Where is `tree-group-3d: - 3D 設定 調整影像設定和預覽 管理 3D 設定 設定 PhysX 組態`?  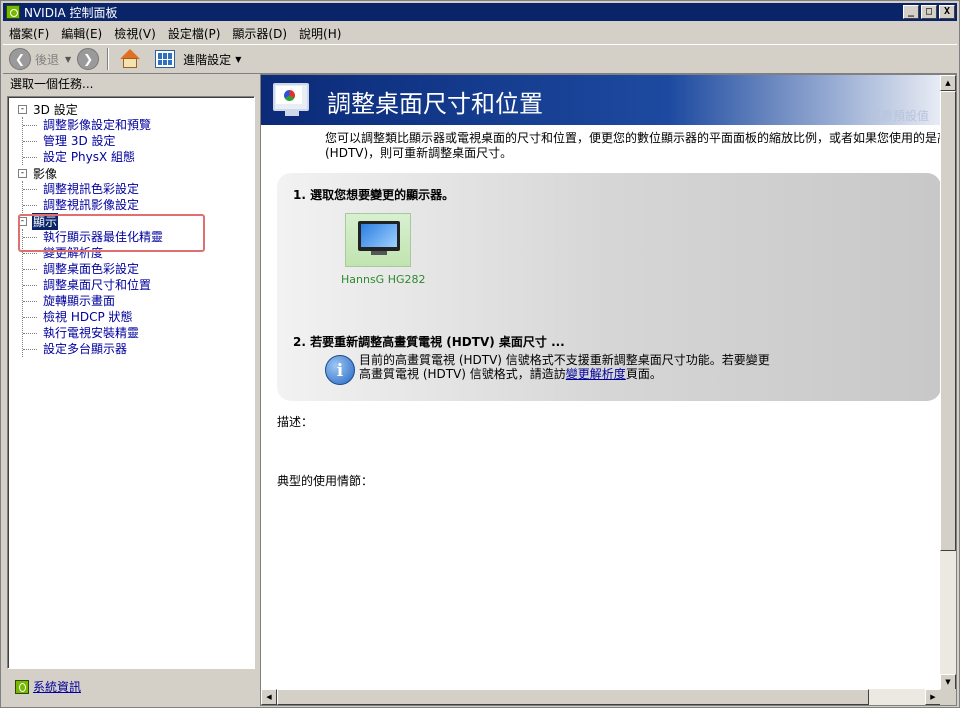
tree-group-3d: - 3D 設定 調整影像設定和預覽 管理 3D 設定 設定 PhysX 組態 is located at coordinates (131, 133).